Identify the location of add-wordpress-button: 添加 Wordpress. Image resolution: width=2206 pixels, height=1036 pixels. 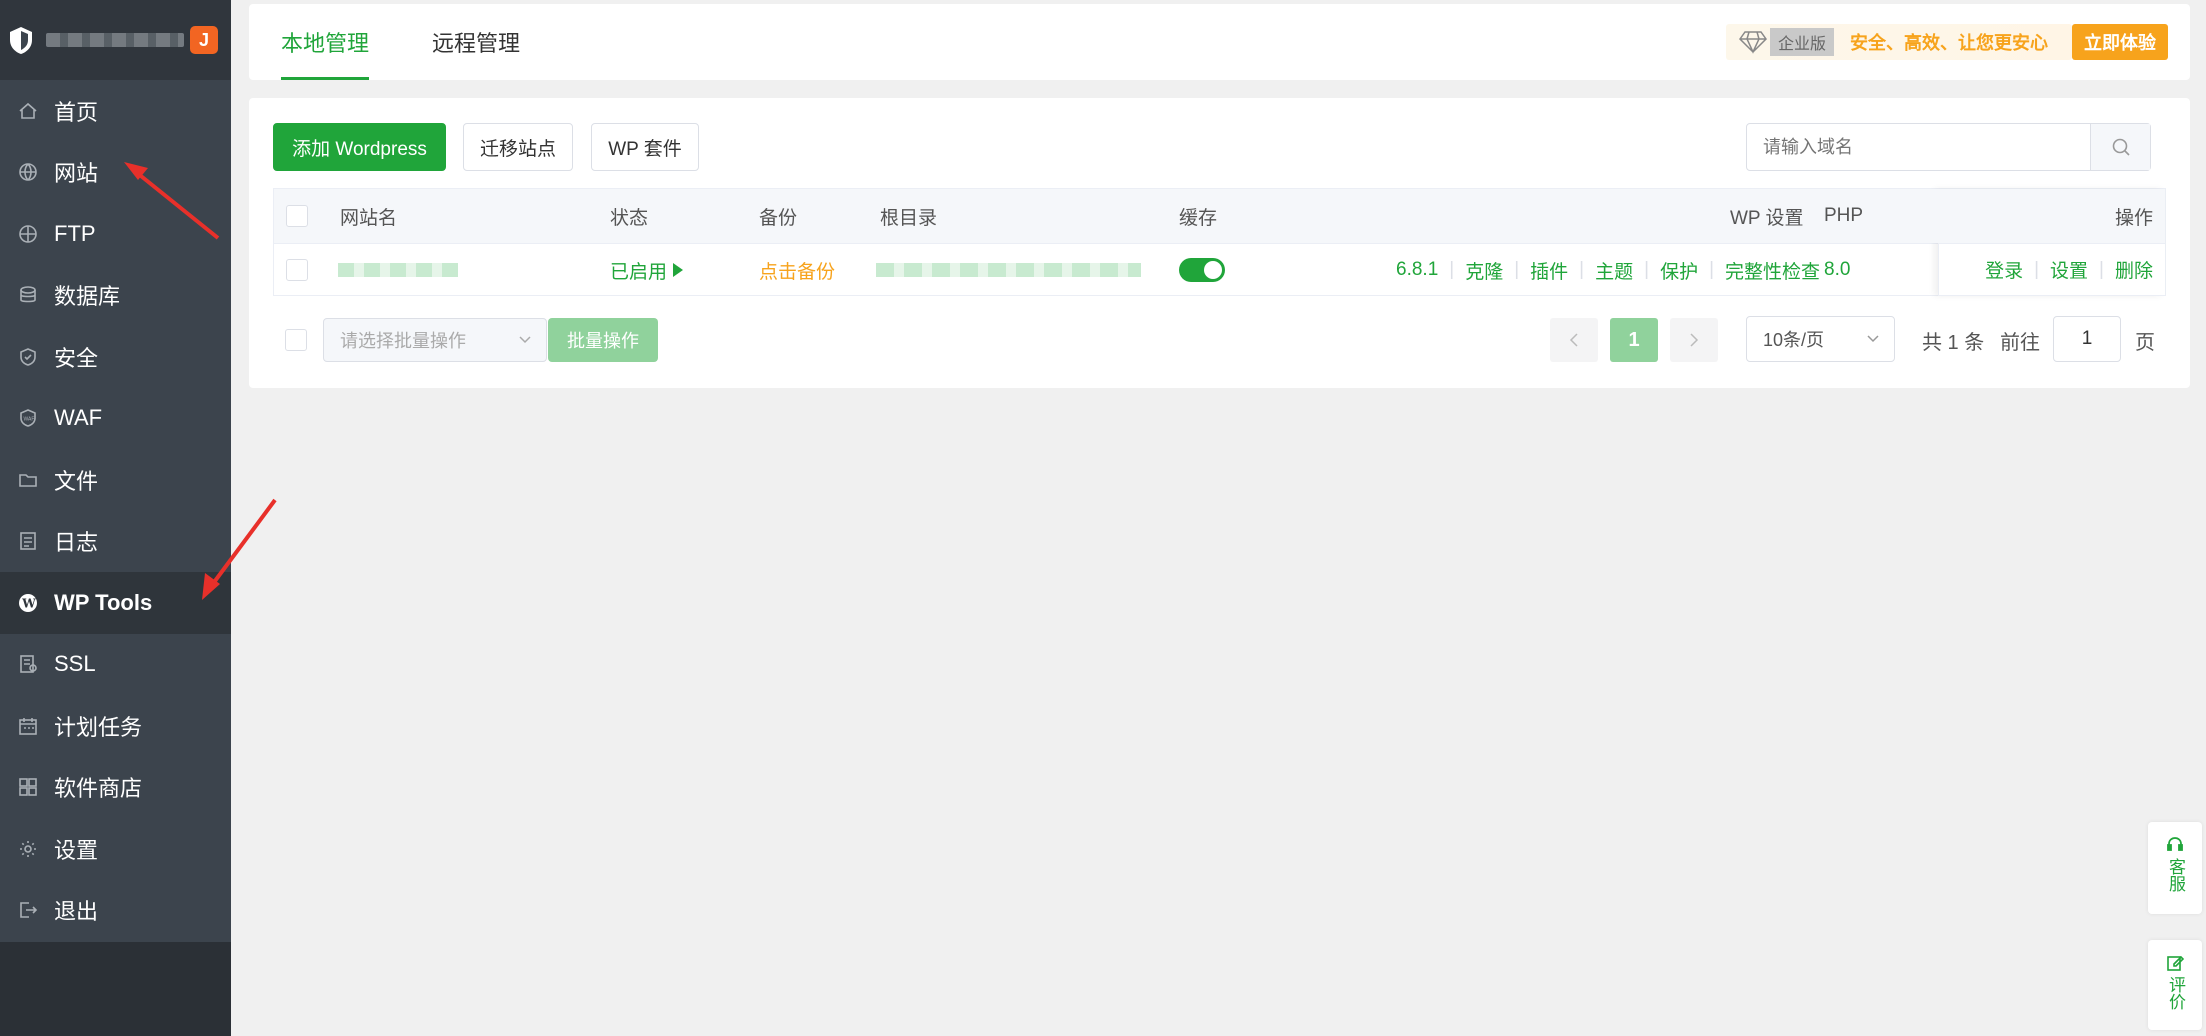
(359, 147).